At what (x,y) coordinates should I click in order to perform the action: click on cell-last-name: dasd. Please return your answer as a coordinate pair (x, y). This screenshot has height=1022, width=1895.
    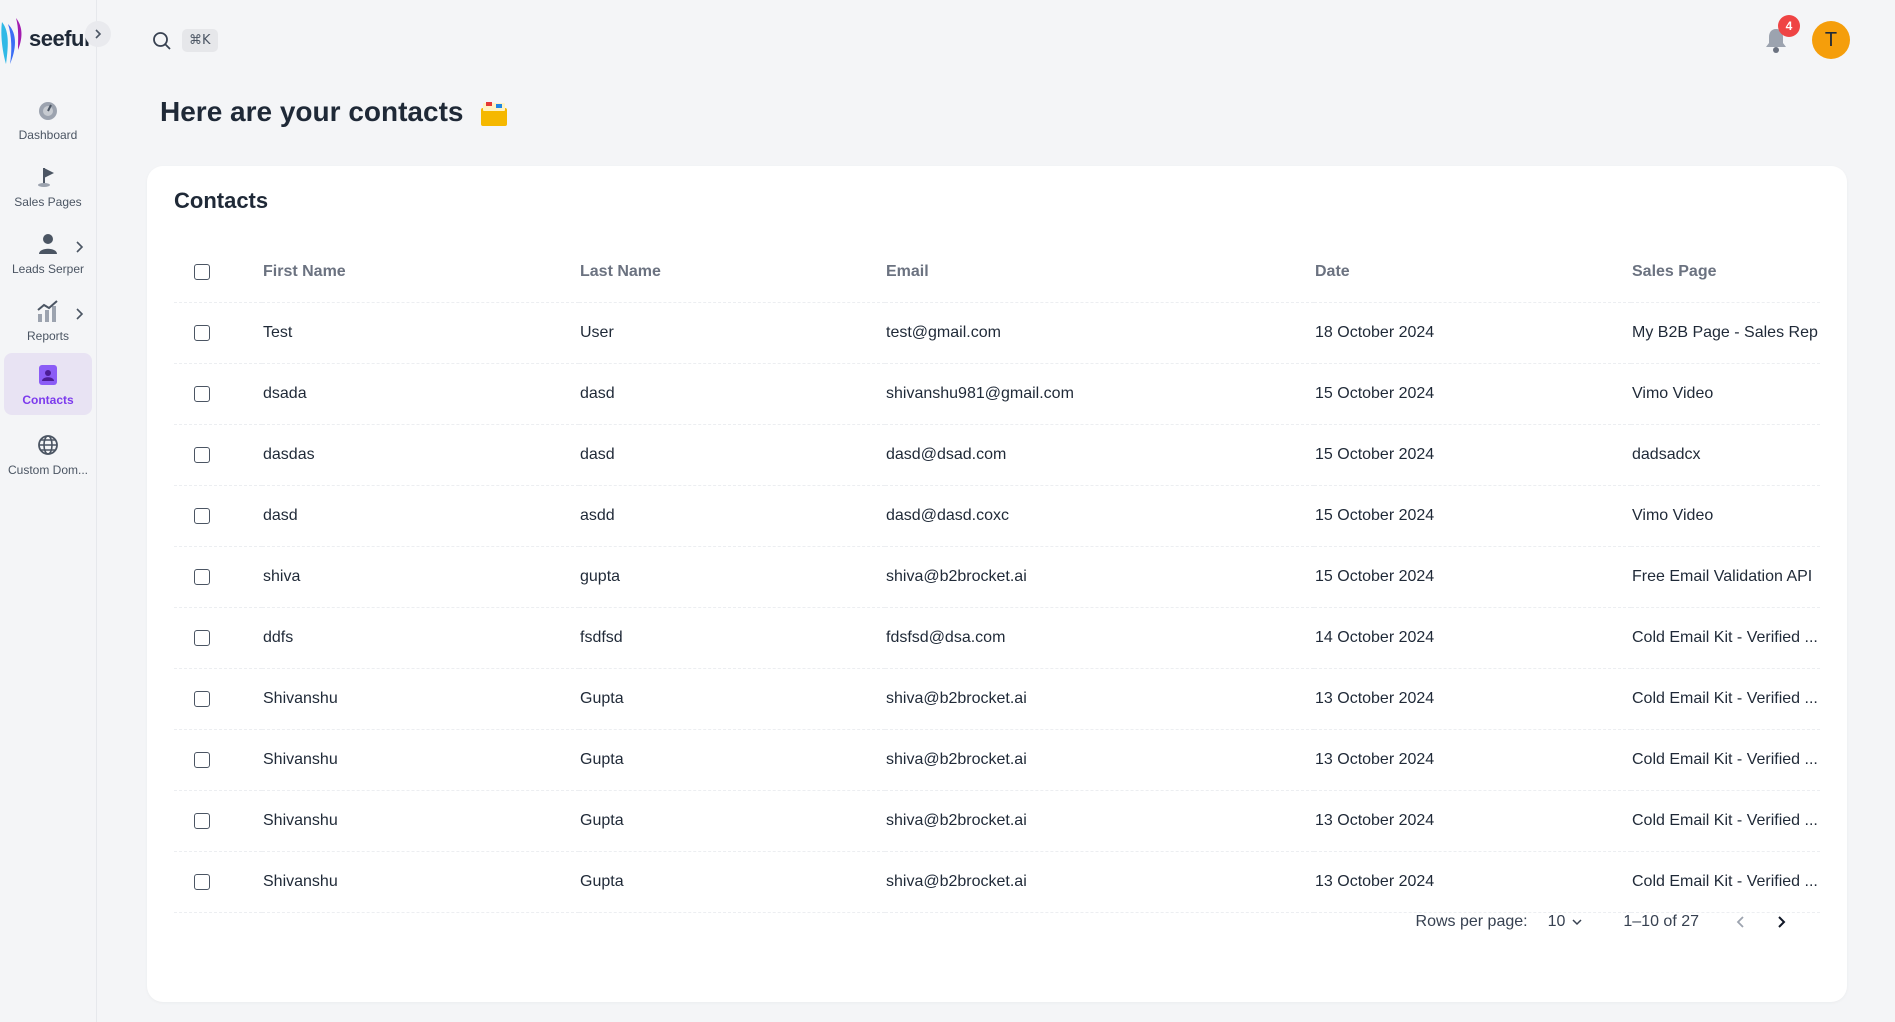
    Looking at the image, I should click on (732, 455).